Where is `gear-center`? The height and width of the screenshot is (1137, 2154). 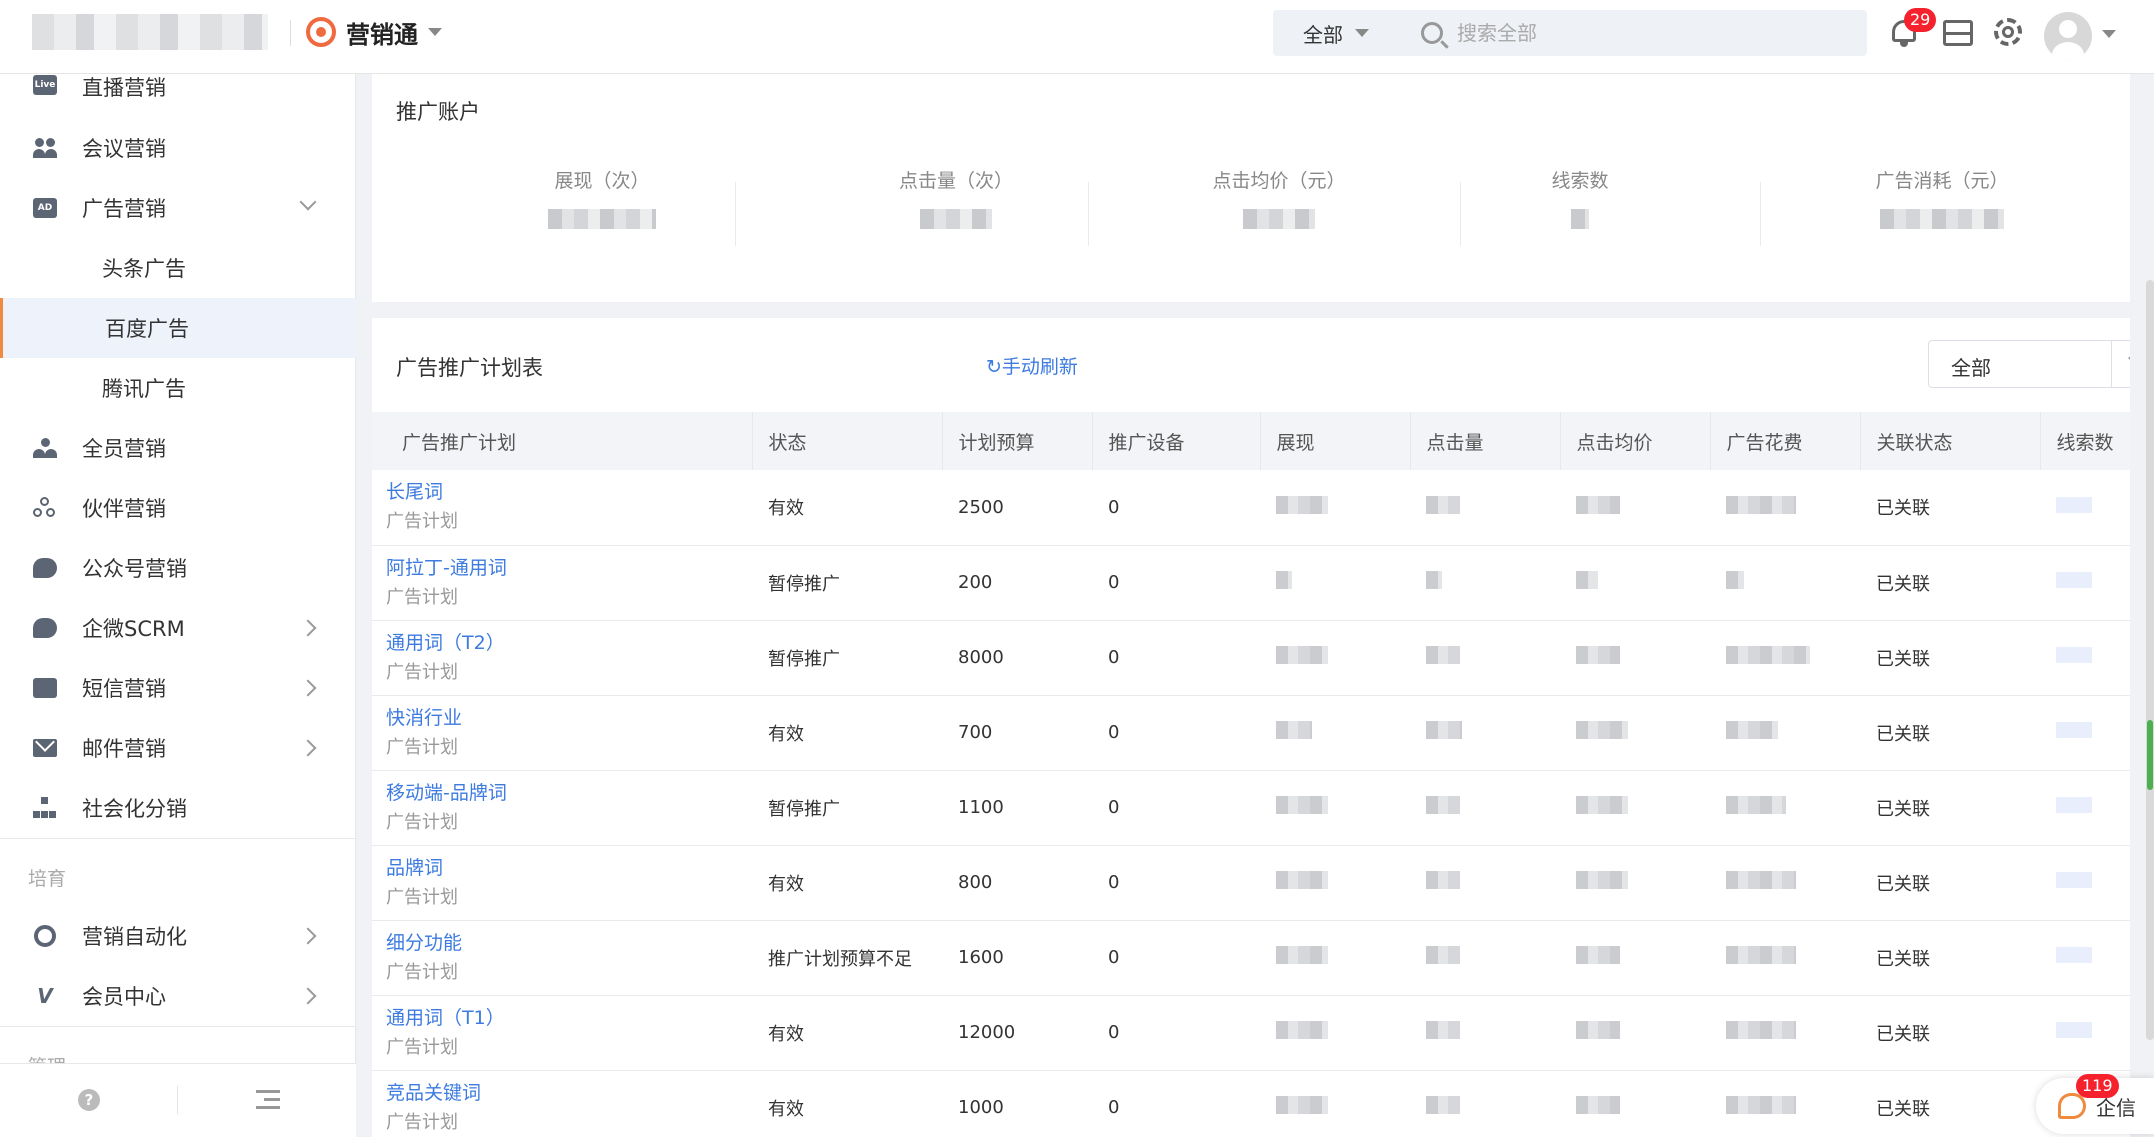
gear-center is located at coordinates (2008, 32).